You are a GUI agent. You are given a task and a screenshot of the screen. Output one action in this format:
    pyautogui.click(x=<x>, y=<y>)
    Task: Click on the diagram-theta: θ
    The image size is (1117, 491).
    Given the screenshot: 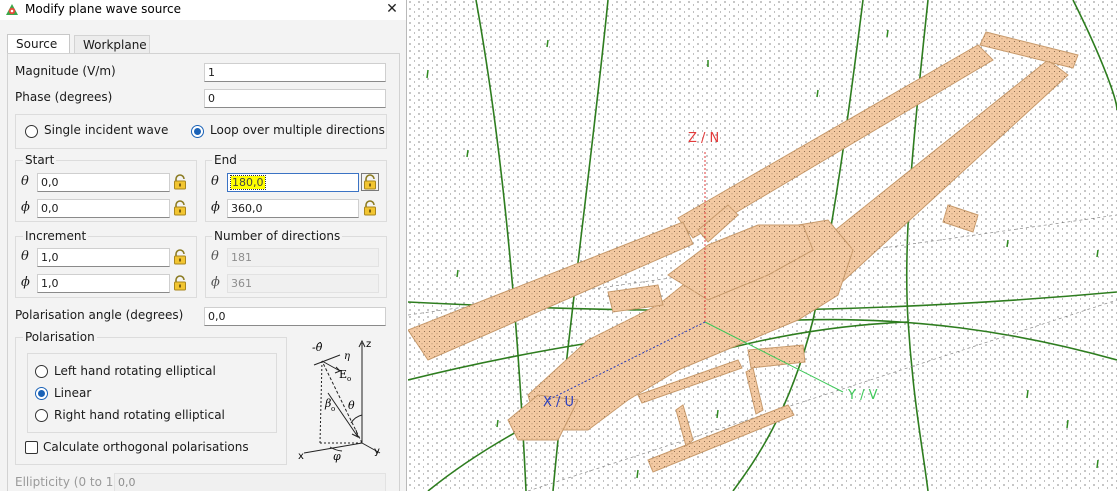 What is the action you would take?
    pyautogui.click(x=351, y=405)
    